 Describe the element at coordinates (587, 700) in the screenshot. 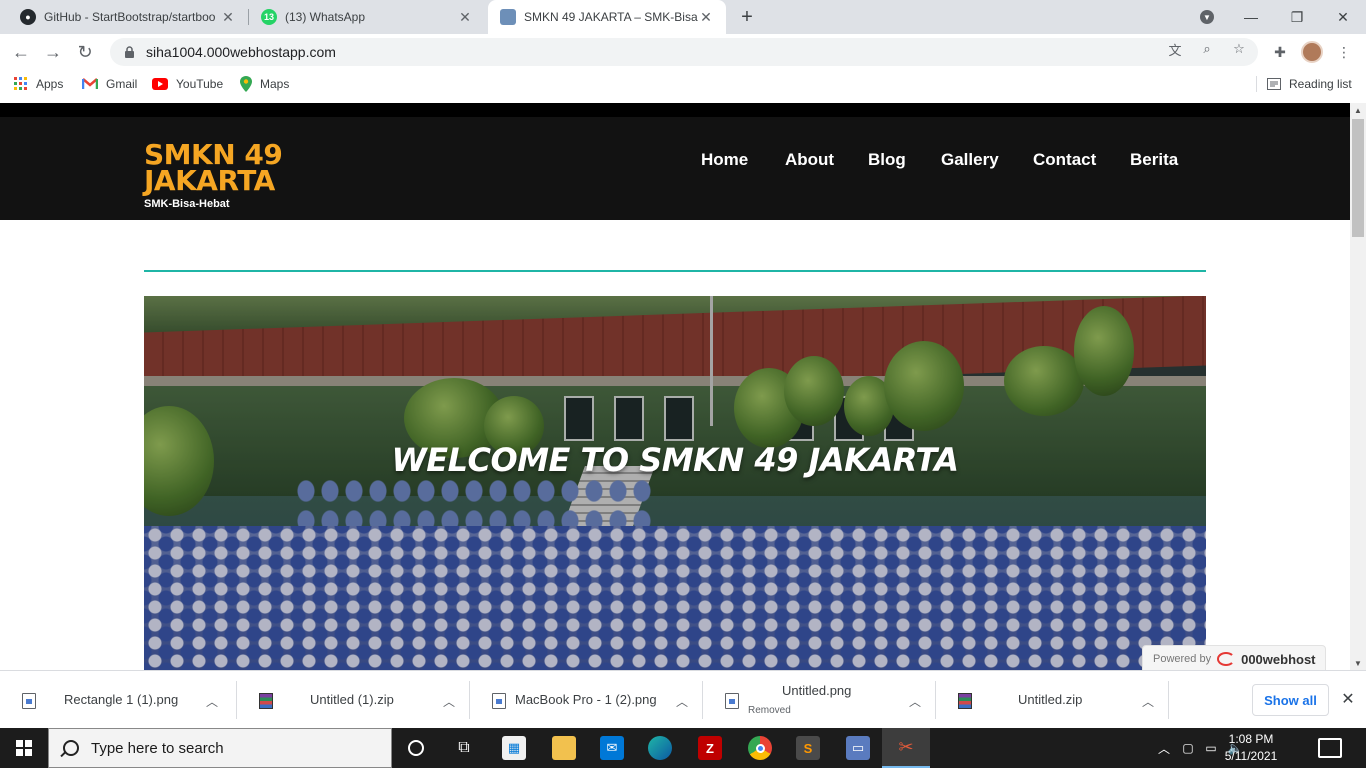

I see `download-item: MacBook Pro - 1 (2).png ︿` at that location.